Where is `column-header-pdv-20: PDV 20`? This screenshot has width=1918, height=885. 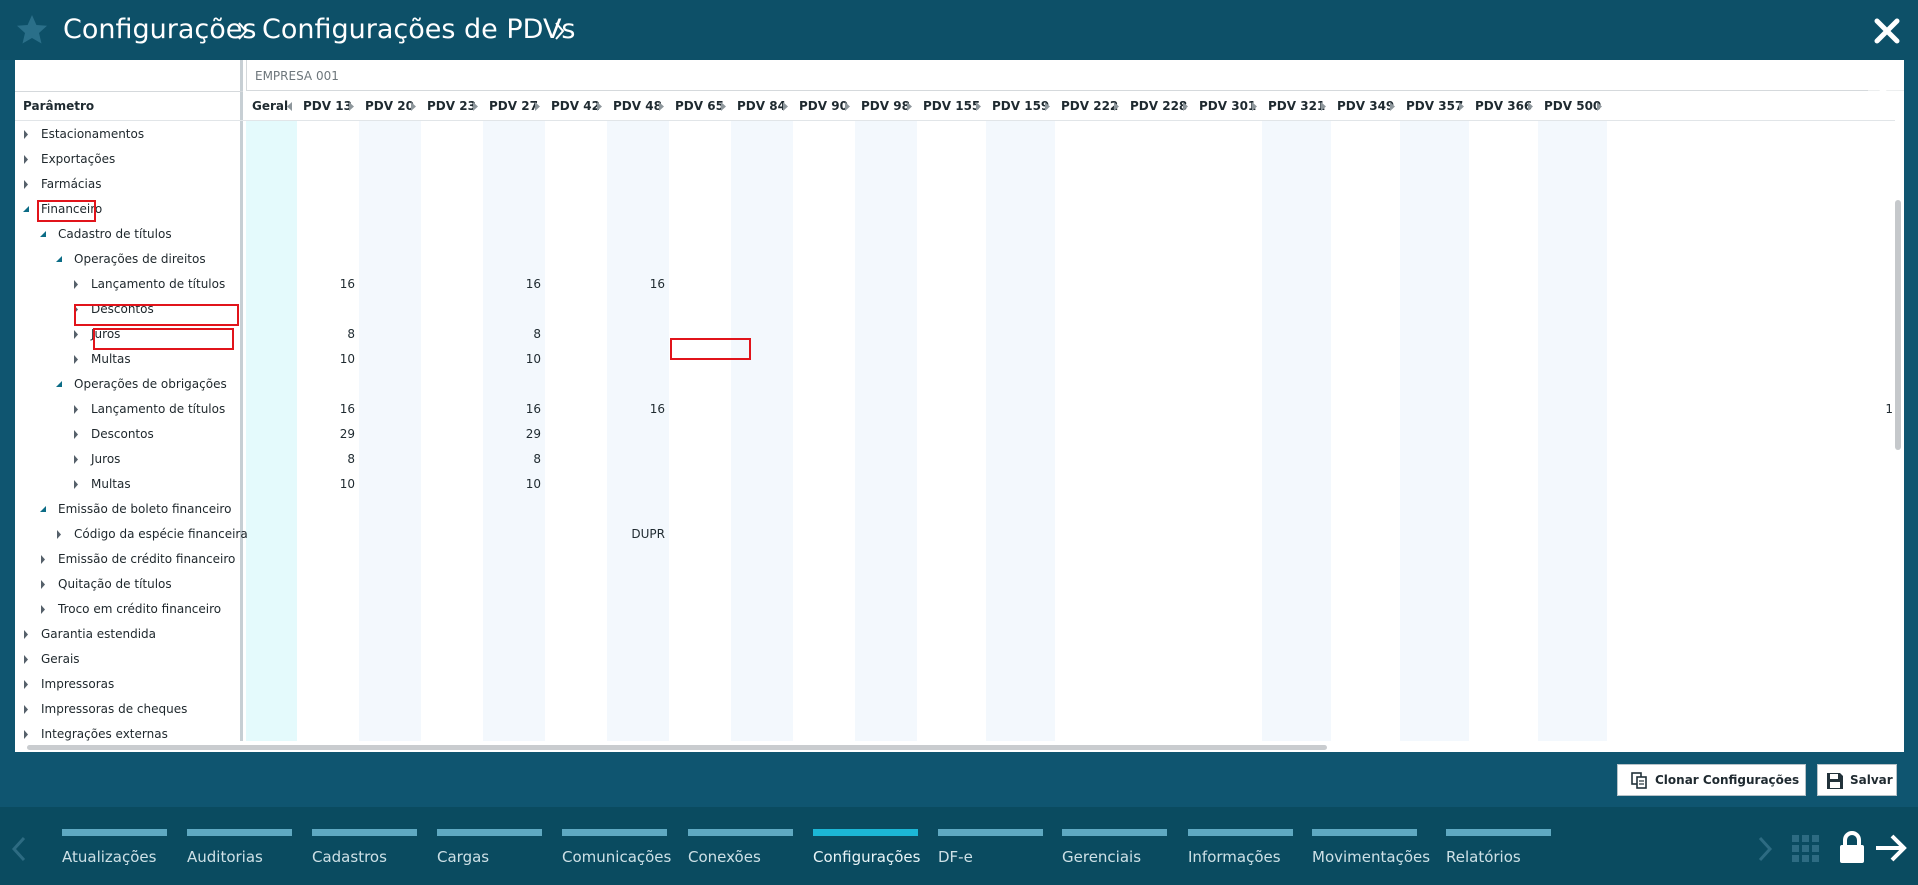
column-header-pdv-20: PDV 20 is located at coordinates (389, 106).